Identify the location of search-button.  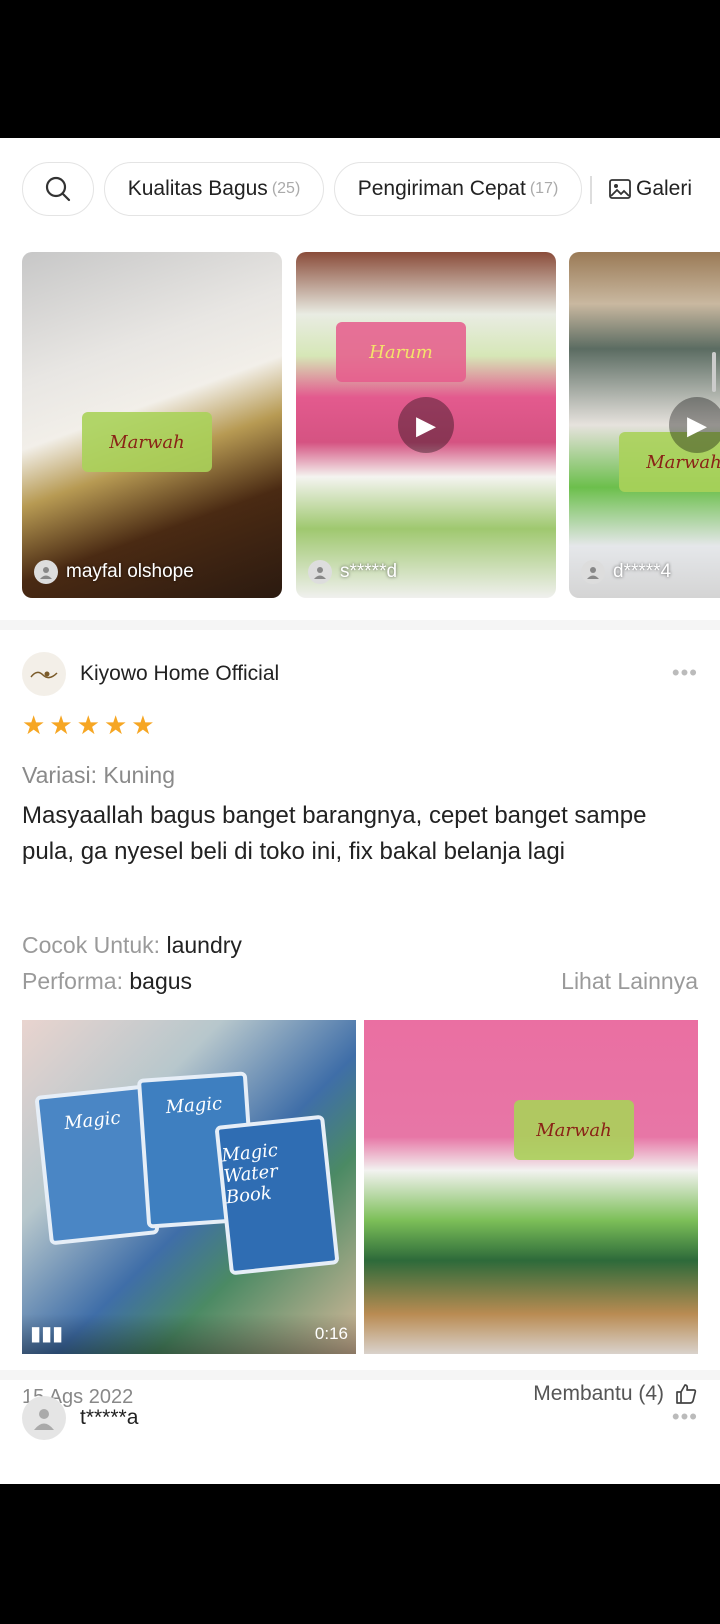
(58, 189).